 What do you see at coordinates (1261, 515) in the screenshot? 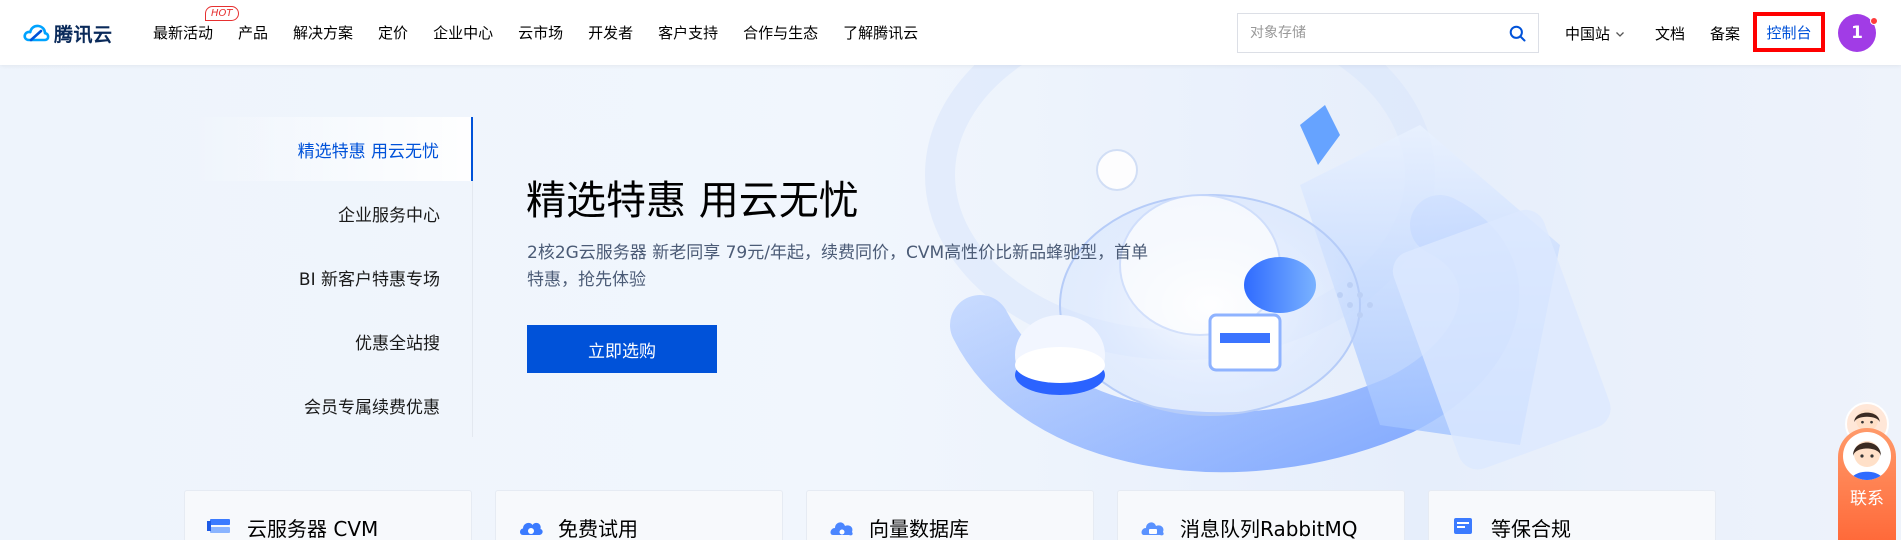
I see `product-card-rabbitmq: 消息队列RabbitMQ` at bounding box center [1261, 515].